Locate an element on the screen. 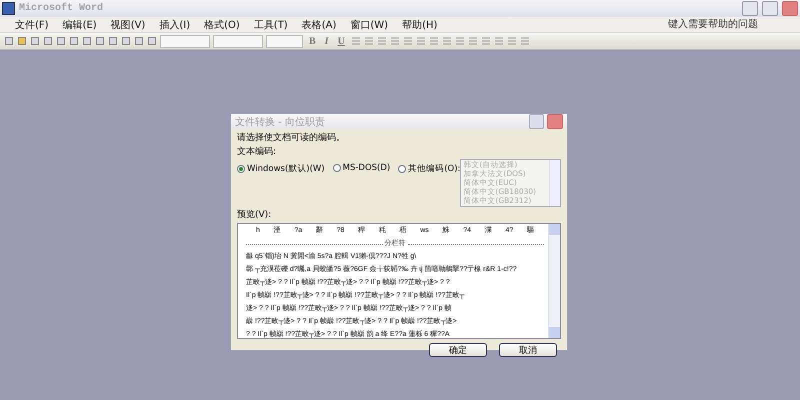  format-button: I is located at coordinates (327, 41).